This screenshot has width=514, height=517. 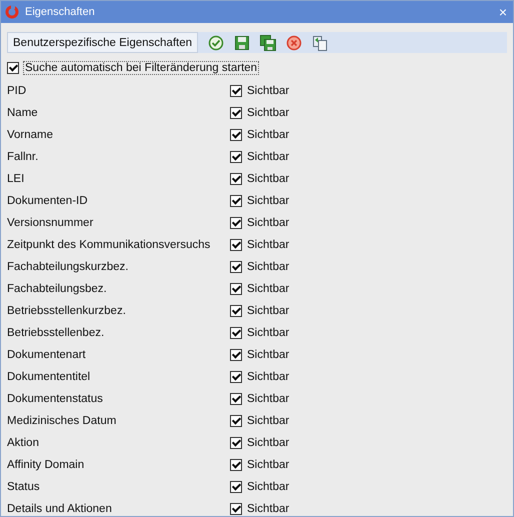 What do you see at coordinates (23, 157) in the screenshot?
I see `property-name: Fallnr.` at bounding box center [23, 157].